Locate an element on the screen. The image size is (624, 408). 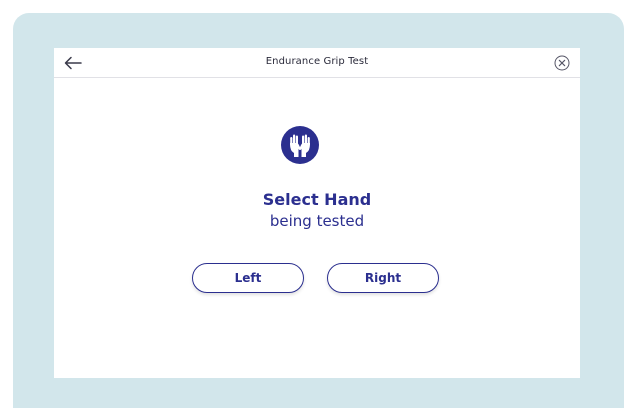
hands-icon is located at coordinates (300, 145).